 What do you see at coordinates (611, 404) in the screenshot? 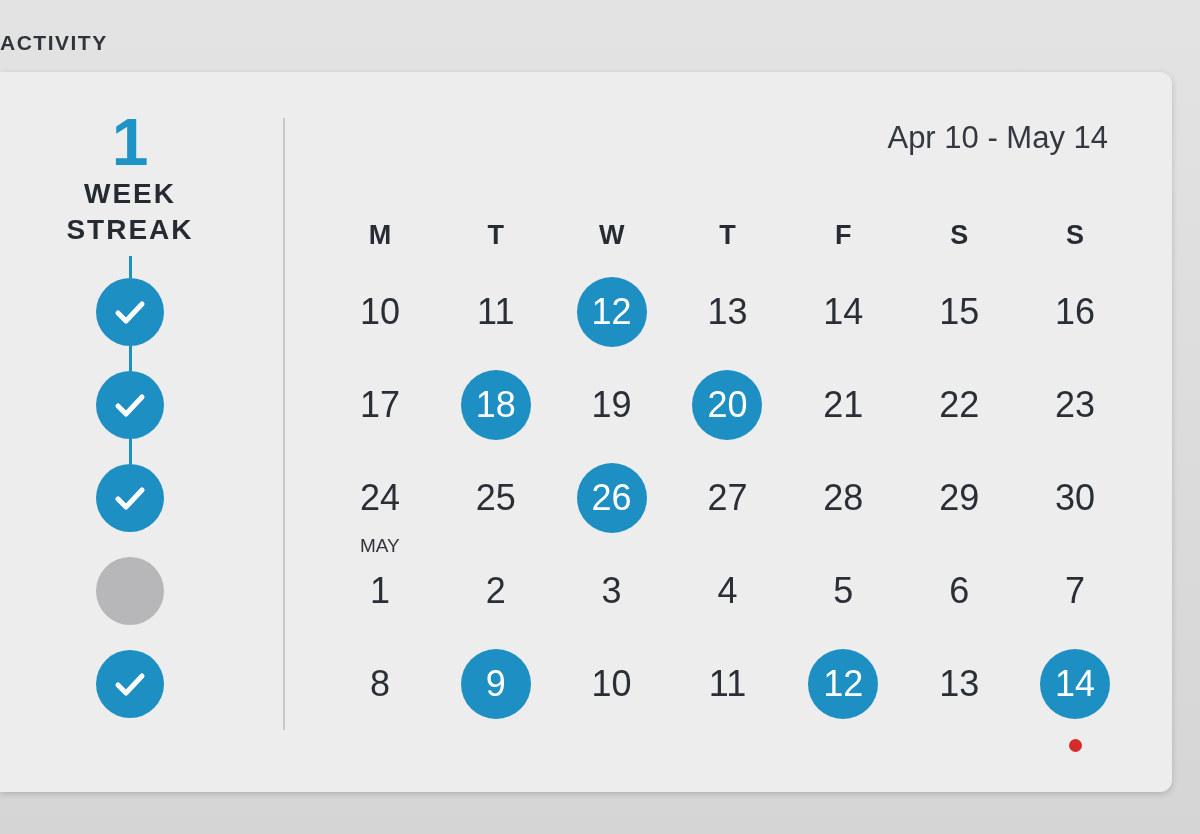
I see `day-number: 19` at bounding box center [611, 404].